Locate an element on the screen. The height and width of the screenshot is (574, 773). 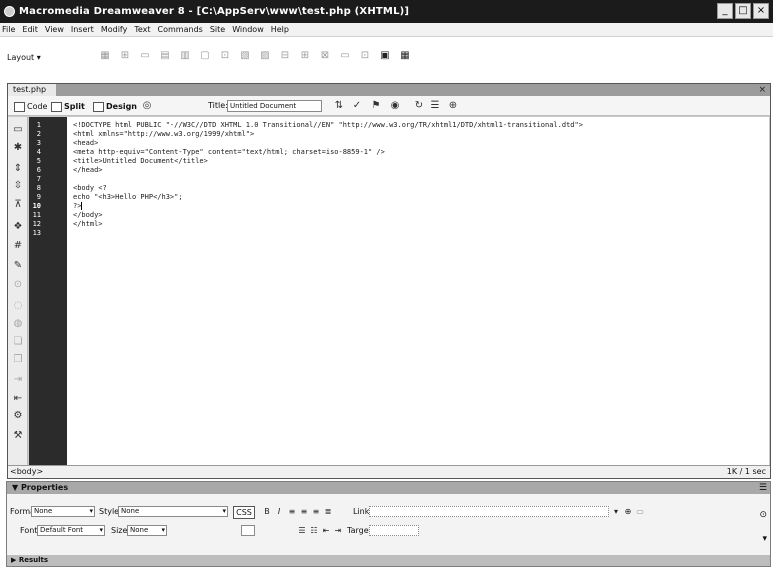
format-source-icon: ⚙ is located at coordinates (18, 416).